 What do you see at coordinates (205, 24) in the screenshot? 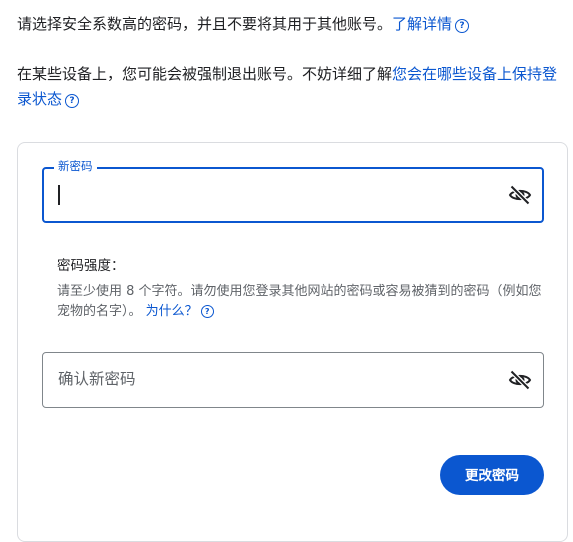
I see `intro-security-text: 请选择安全系数高的密码，并且不要将其用于其他账号。` at bounding box center [205, 24].